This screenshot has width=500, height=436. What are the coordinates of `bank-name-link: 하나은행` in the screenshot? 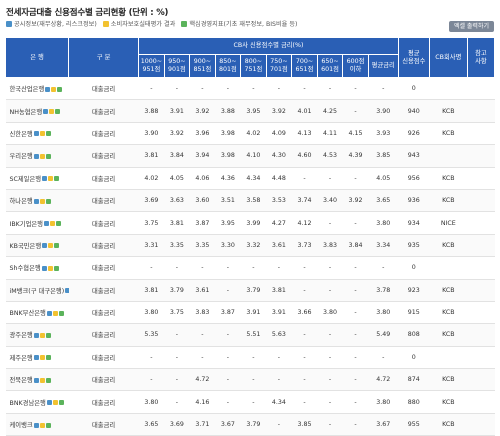 It's located at (21, 201).